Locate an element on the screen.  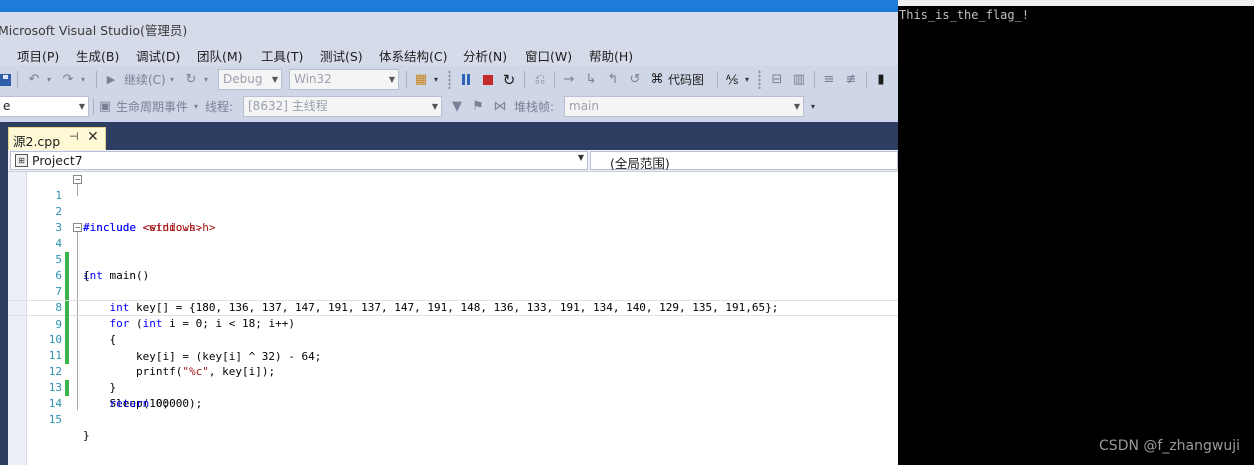
solution-platform-value: Win32 is located at coordinates (313, 79).